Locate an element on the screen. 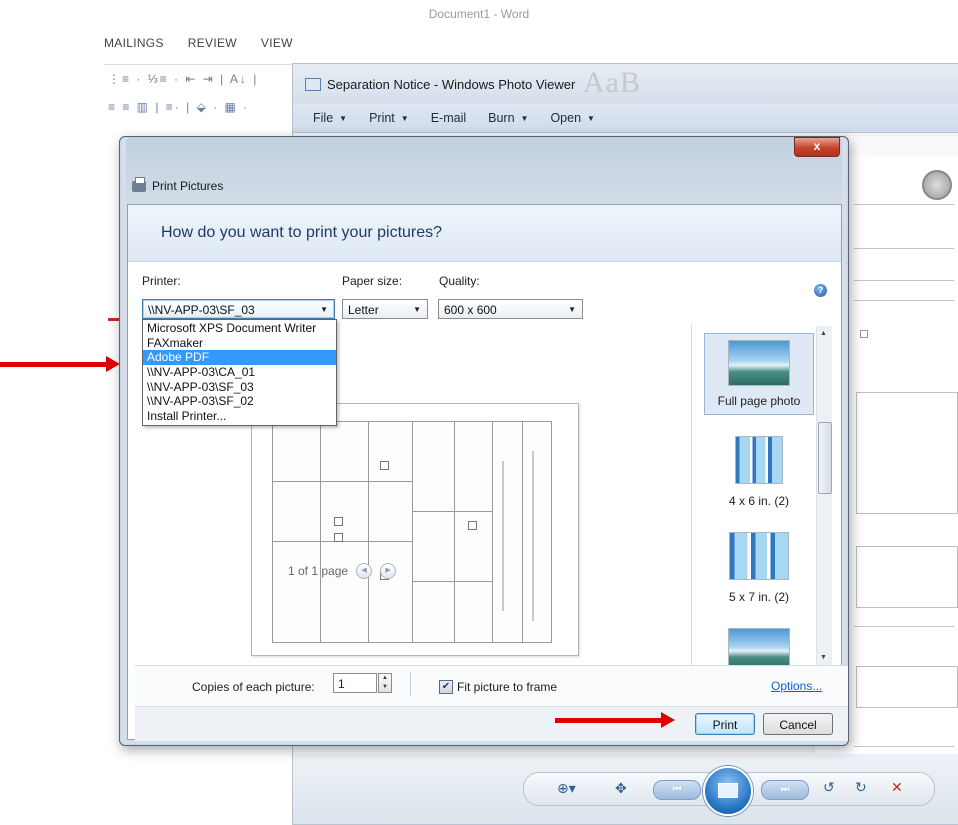 Image resolution: width=958 pixels, height=825 pixels. layout-full-page: Full page photo is located at coordinates (759, 374).